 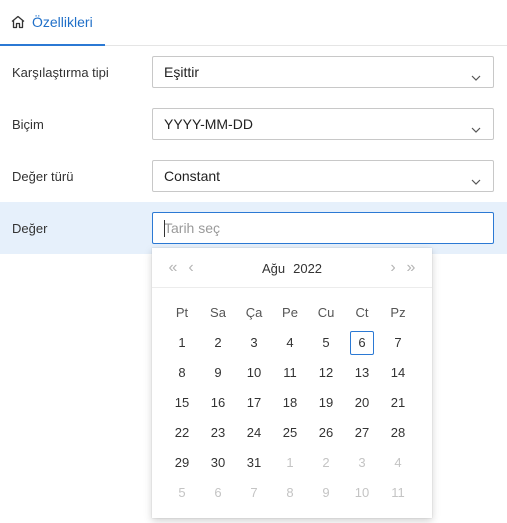 What do you see at coordinates (218, 312) in the screenshot?
I see `weekday-header: Sa` at bounding box center [218, 312].